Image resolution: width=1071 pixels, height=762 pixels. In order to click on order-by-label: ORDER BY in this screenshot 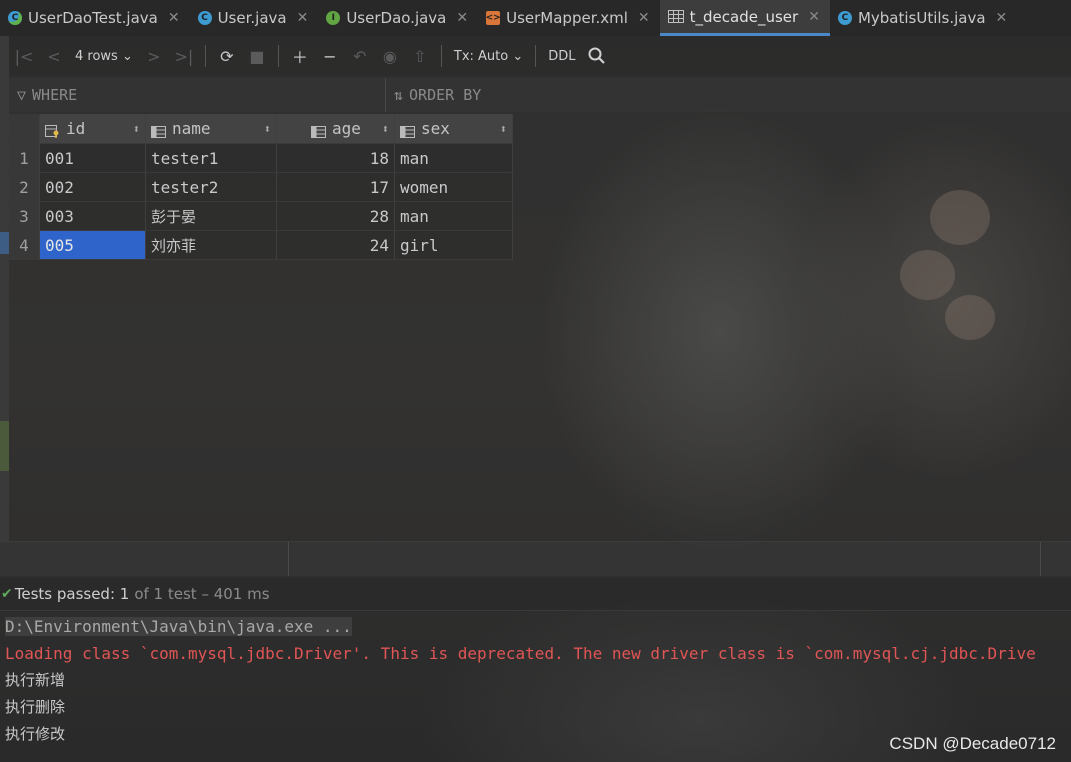, I will do `click(445, 95)`.